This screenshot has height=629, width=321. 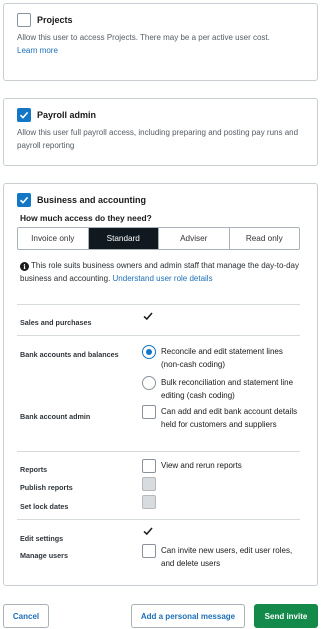 What do you see at coordinates (194, 238) in the screenshot?
I see `level-adviser: Adviser` at bounding box center [194, 238].